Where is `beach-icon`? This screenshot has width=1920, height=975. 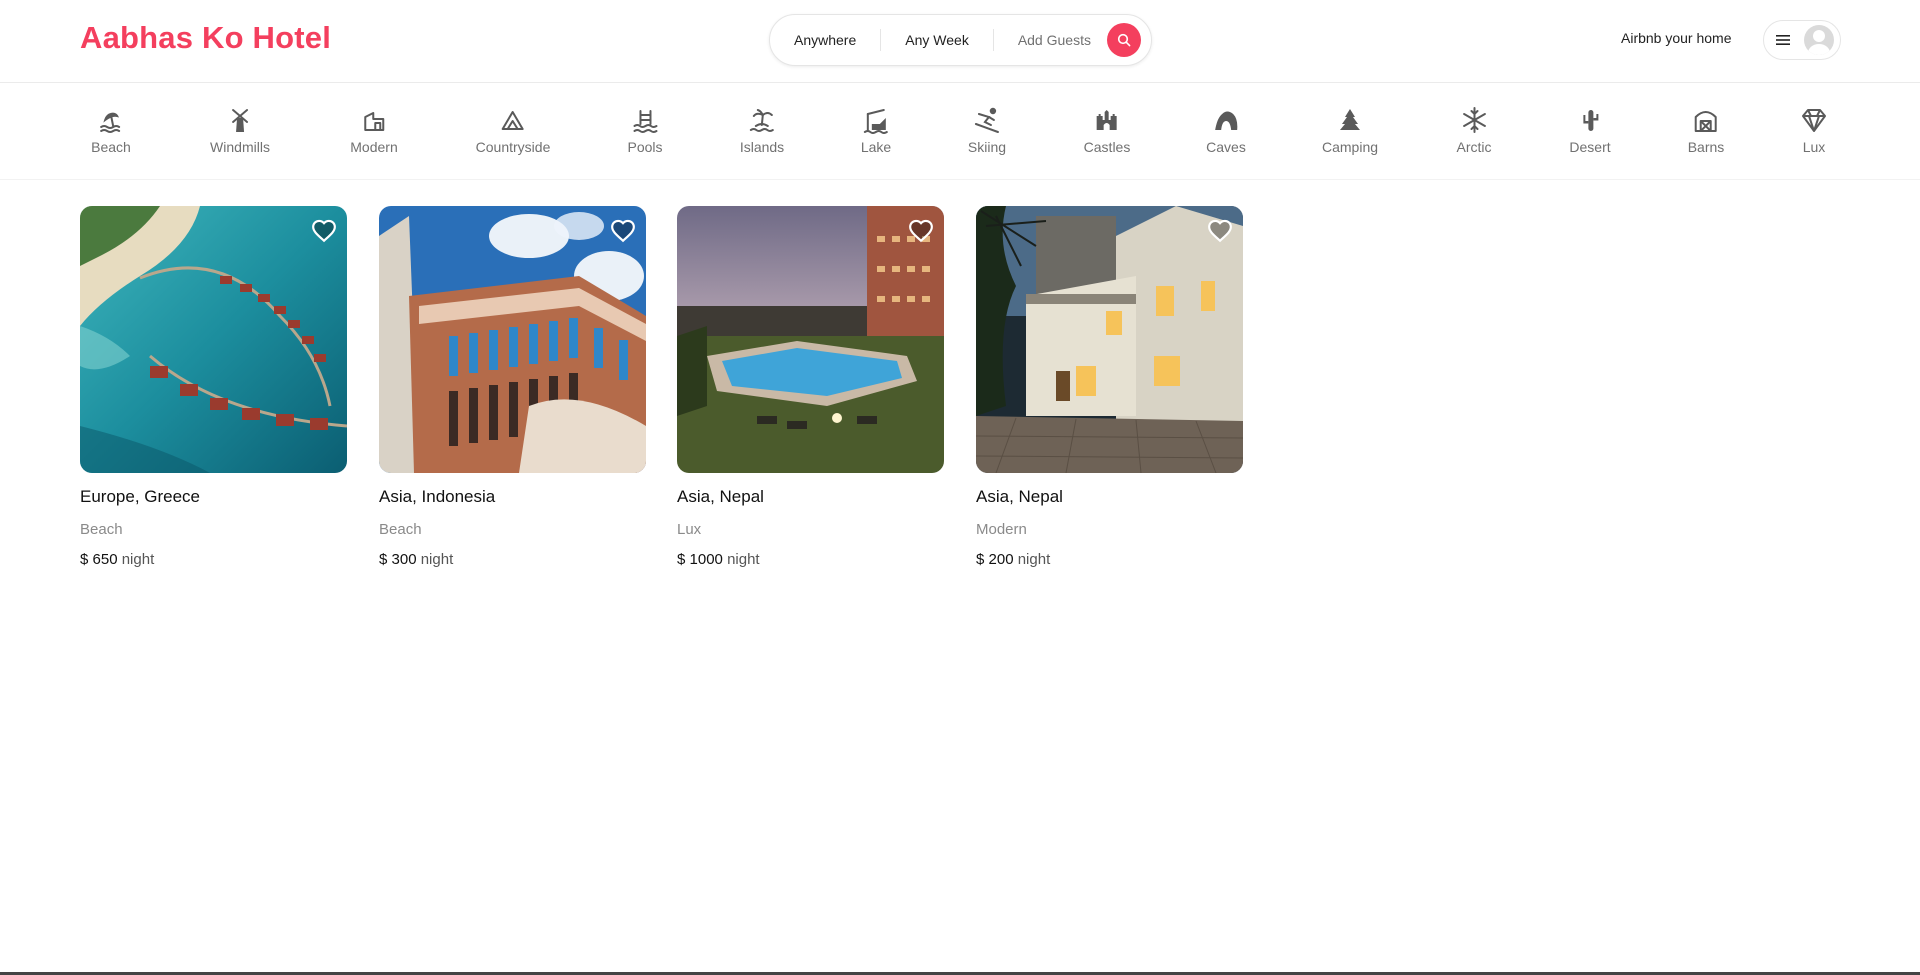
beach-icon is located at coordinates (109, 122).